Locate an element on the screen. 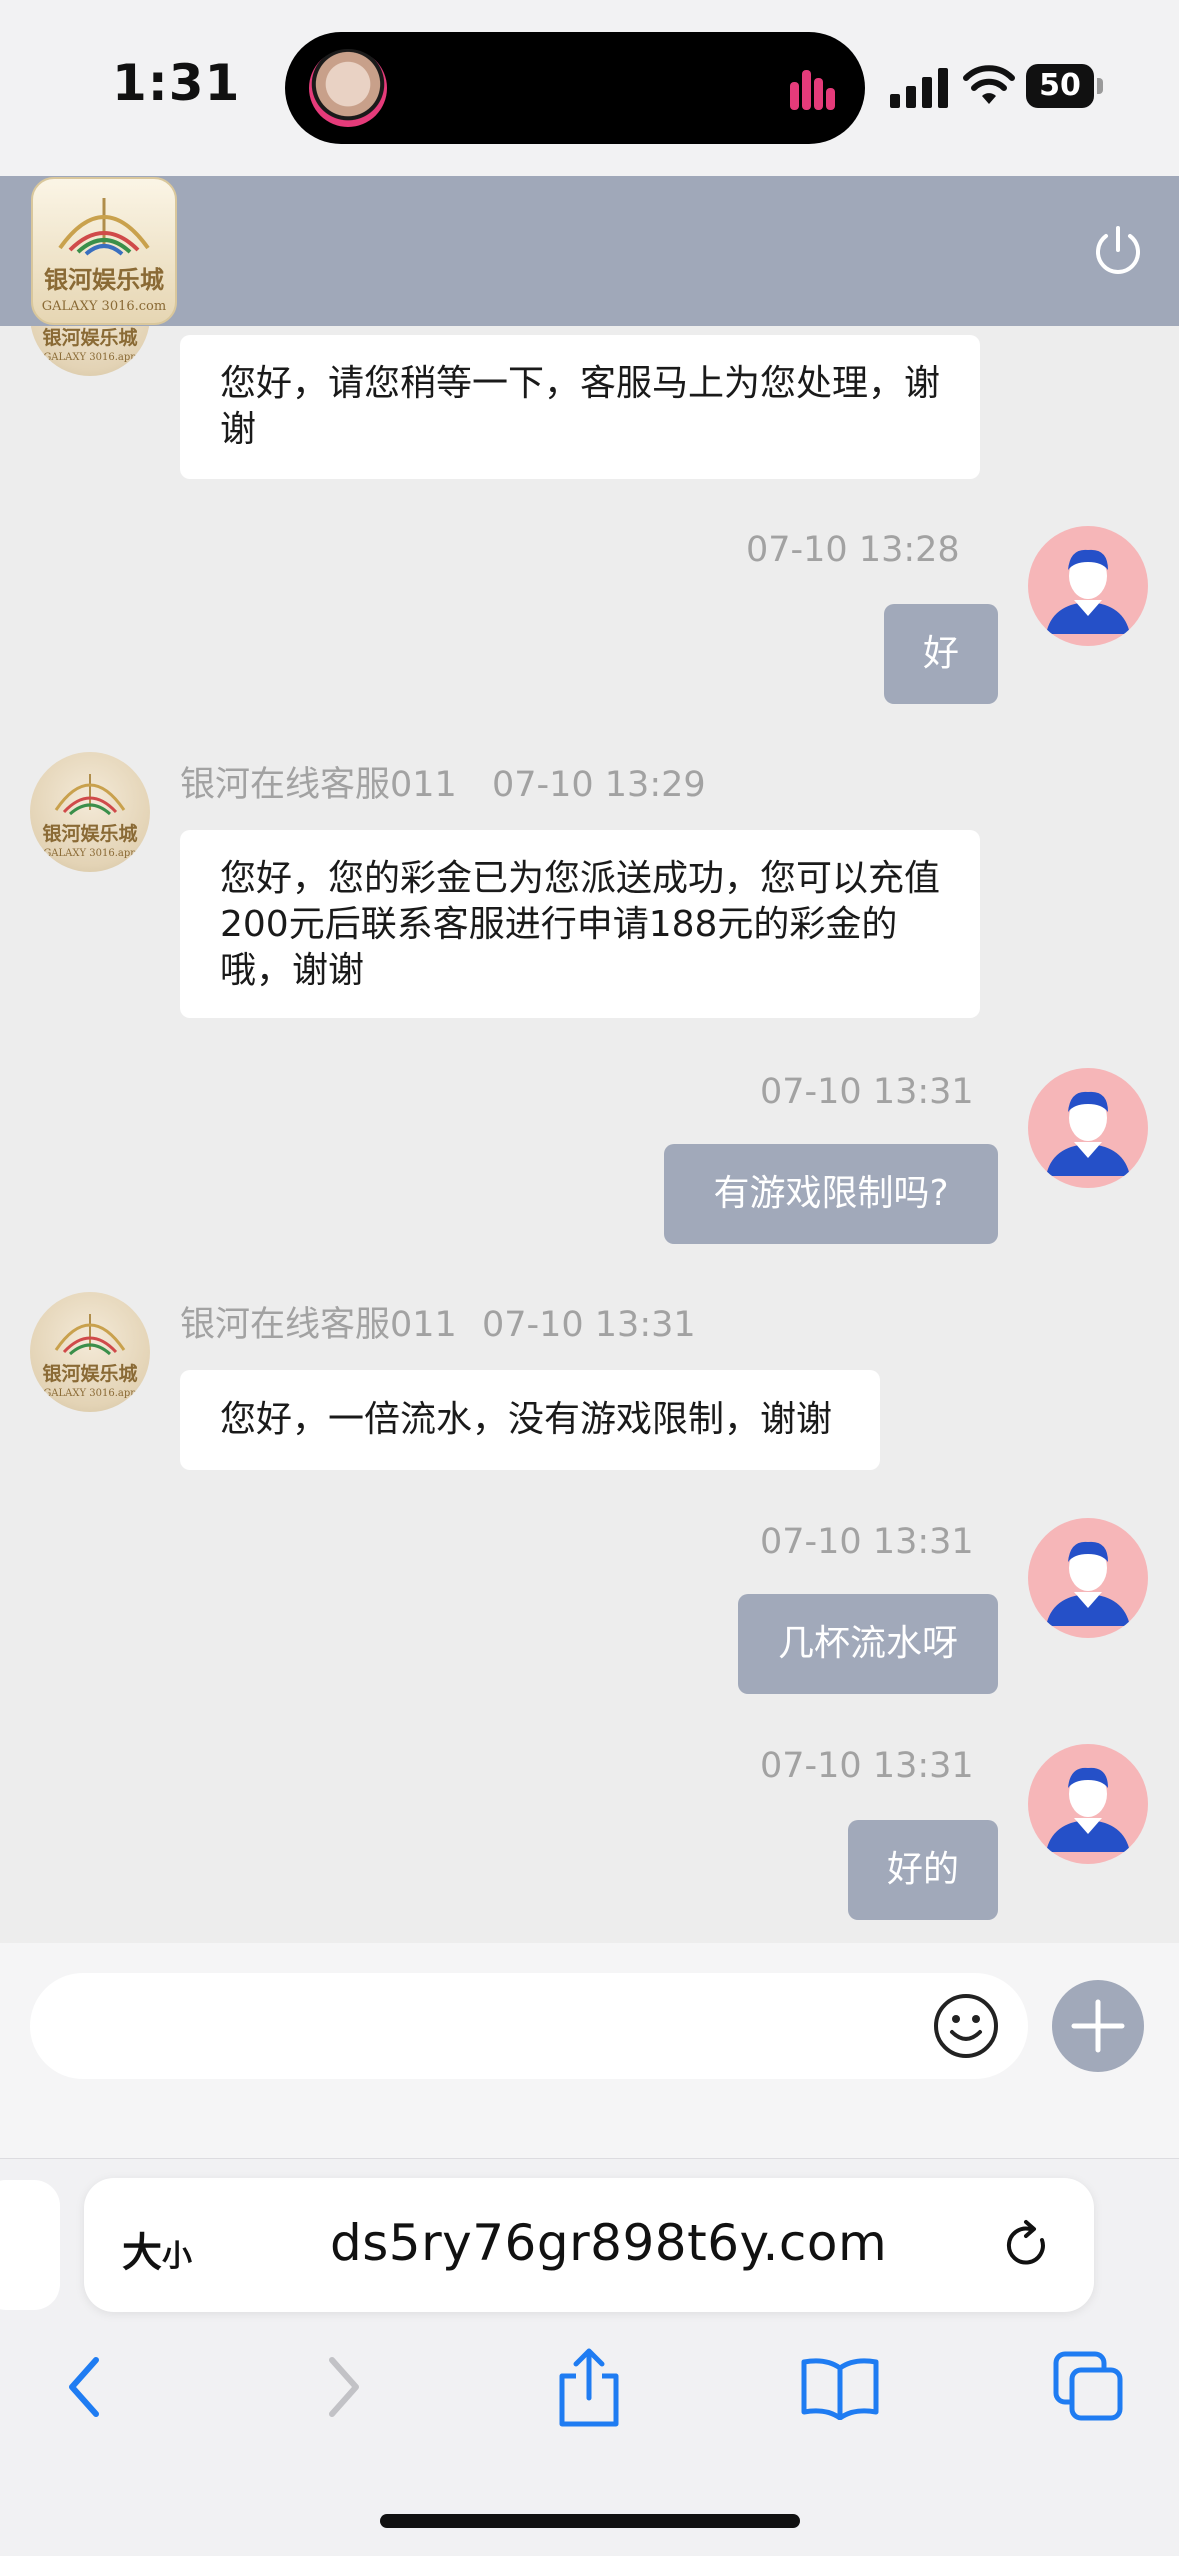 This screenshot has width=1179, height=2556. battery-indicator: 50 is located at coordinates (1065, 86).